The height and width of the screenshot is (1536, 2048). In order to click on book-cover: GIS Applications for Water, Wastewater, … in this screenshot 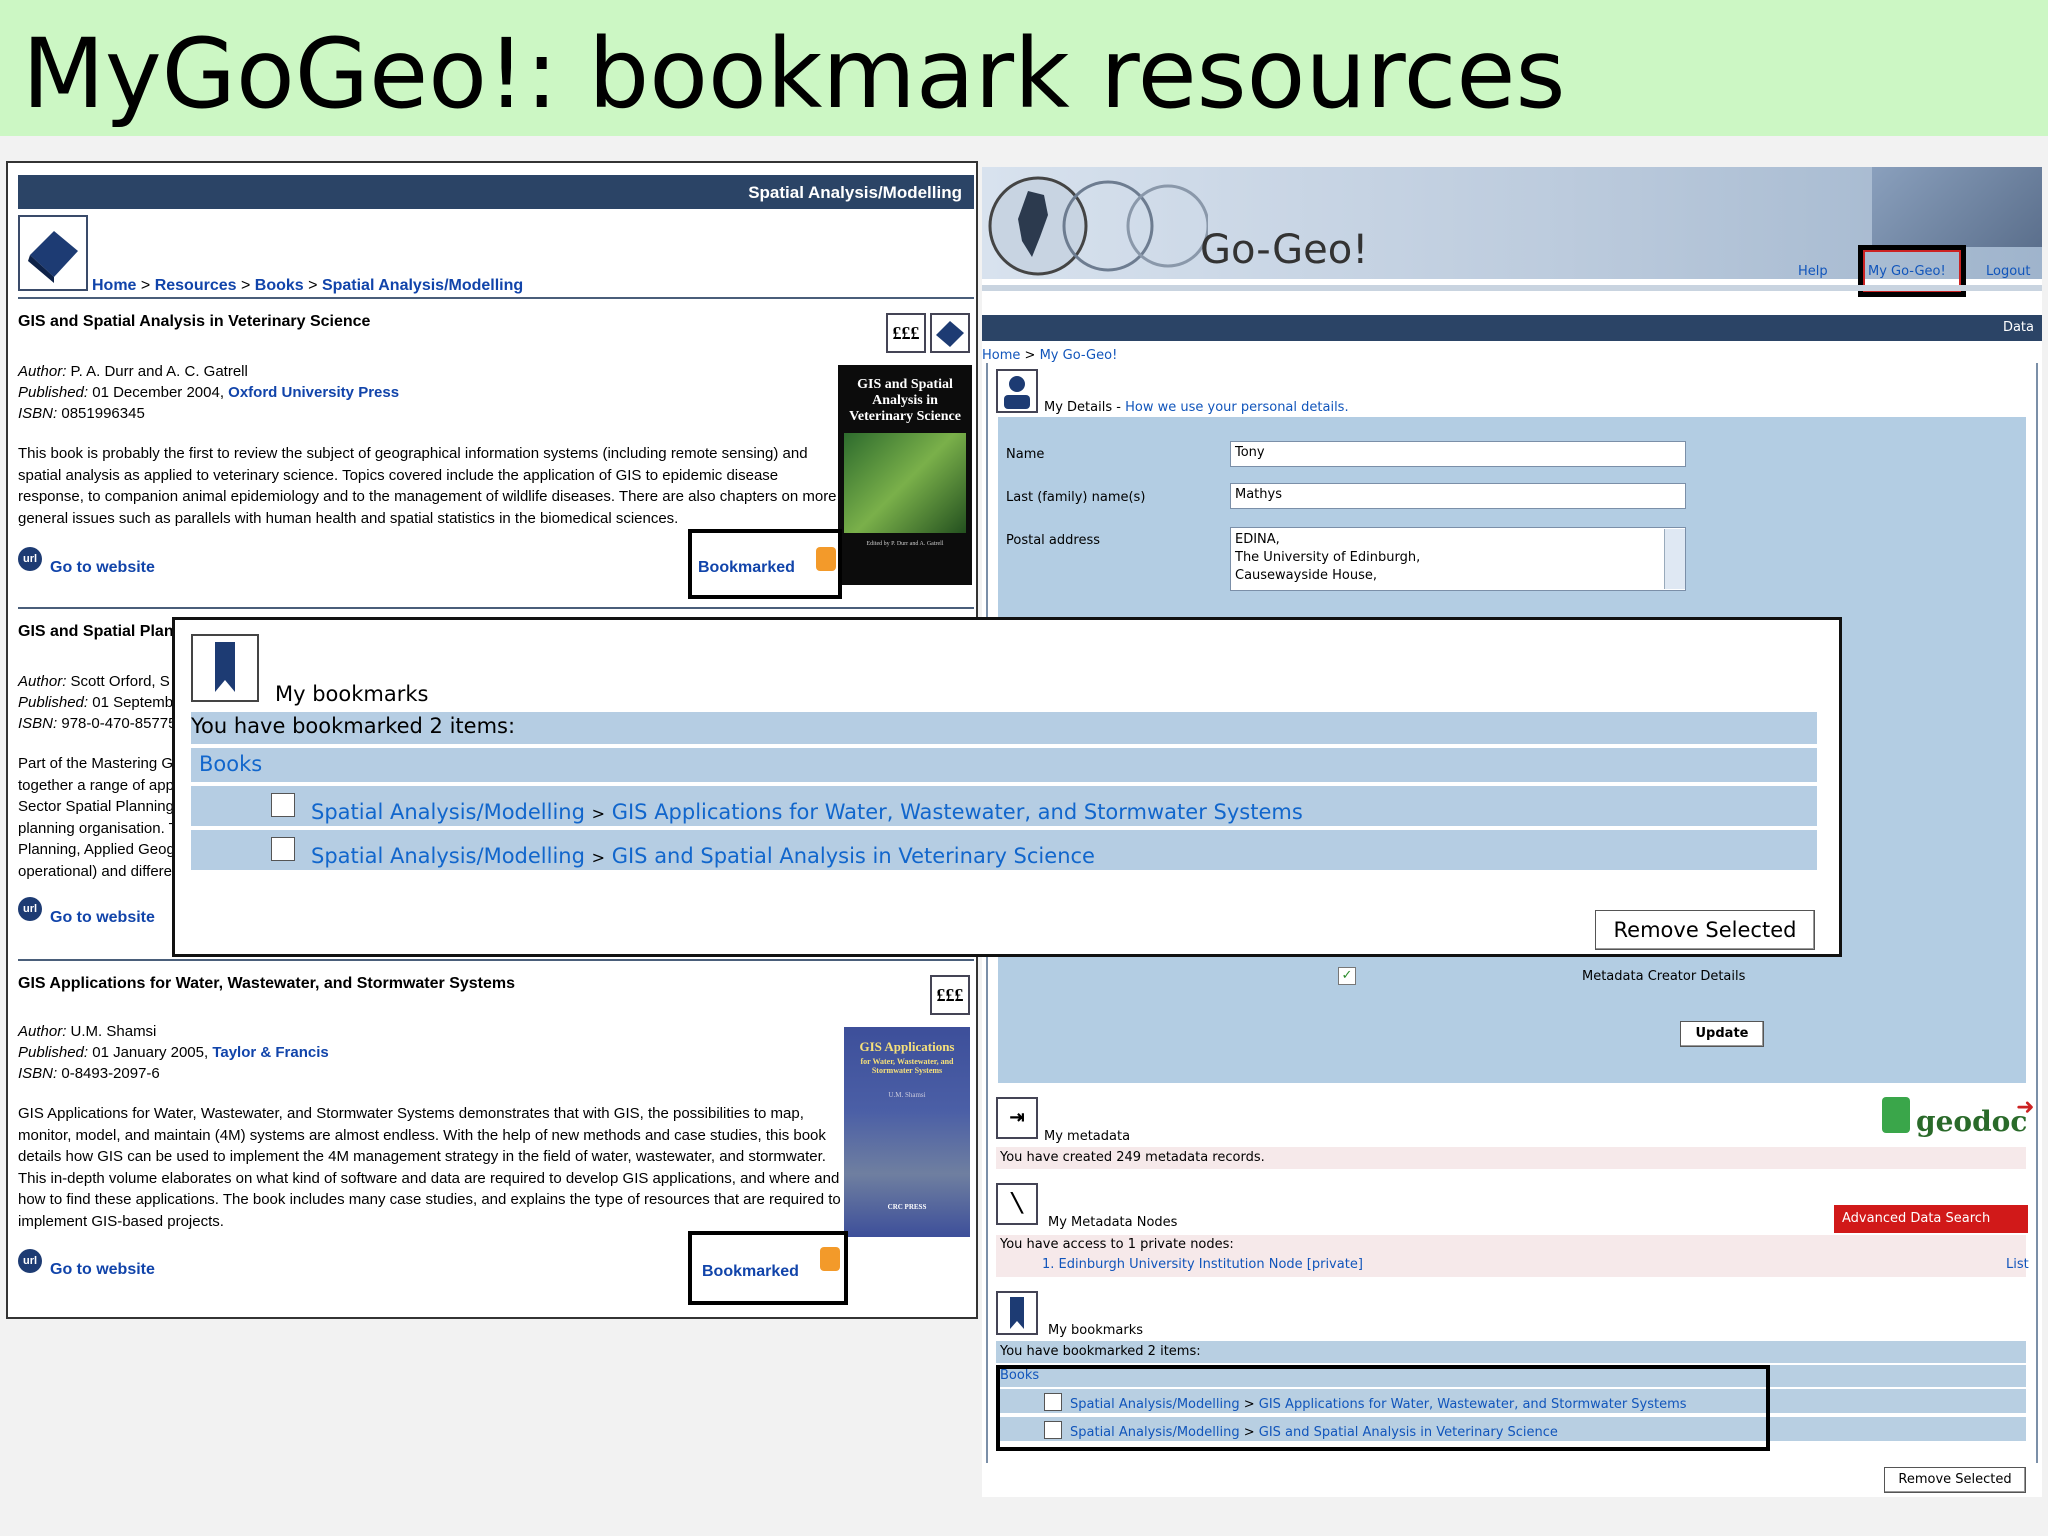, I will do `click(907, 1132)`.